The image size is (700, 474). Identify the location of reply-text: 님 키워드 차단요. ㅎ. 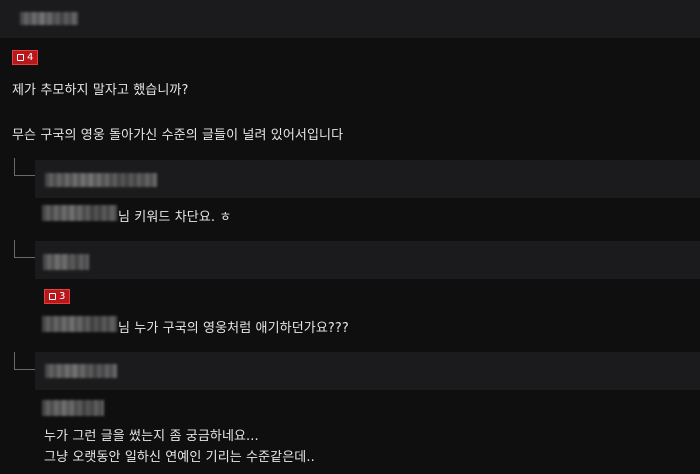
(175, 217).